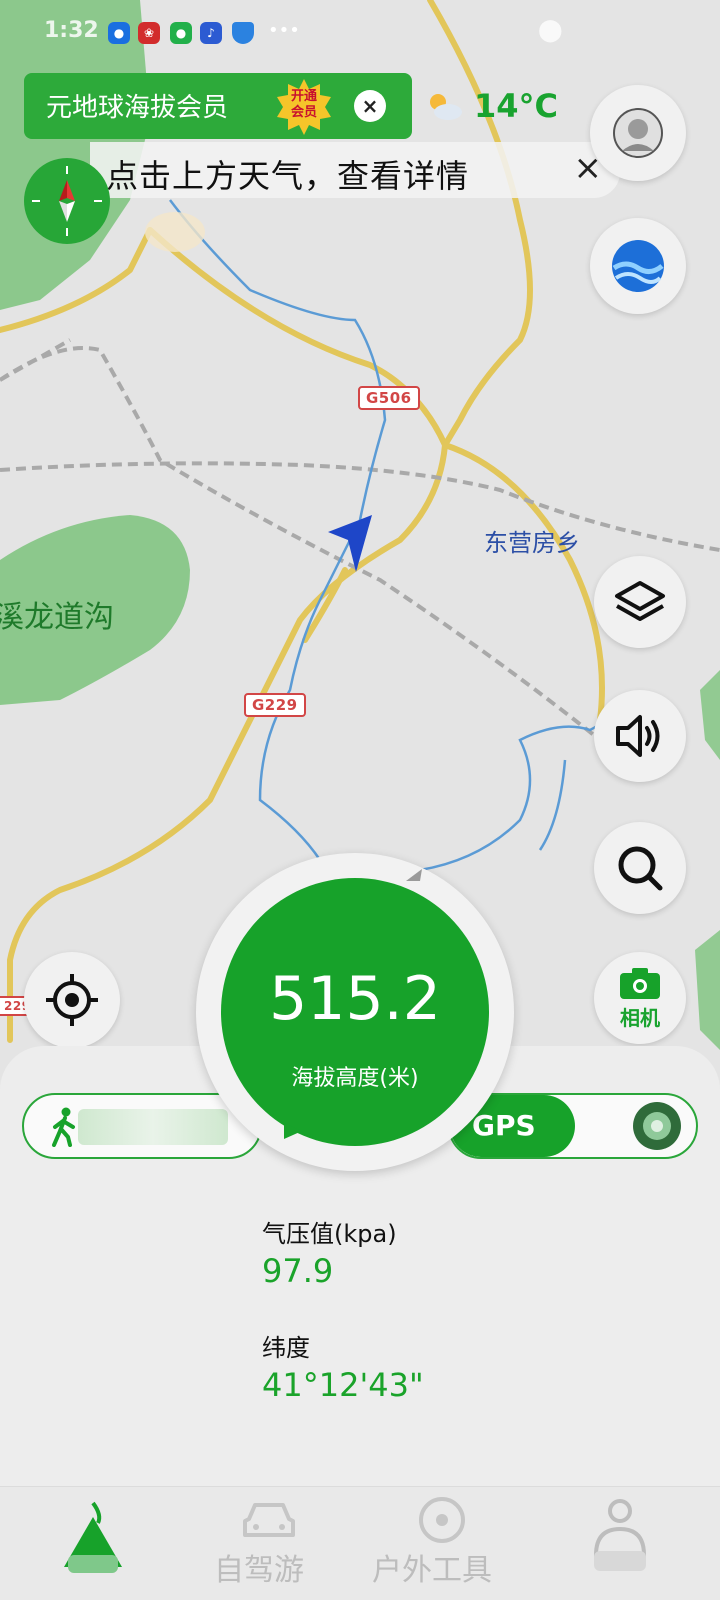  Describe the element at coordinates (259, 1570) in the screenshot. I see `nav-label-self-drive: 自驾游` at that location.